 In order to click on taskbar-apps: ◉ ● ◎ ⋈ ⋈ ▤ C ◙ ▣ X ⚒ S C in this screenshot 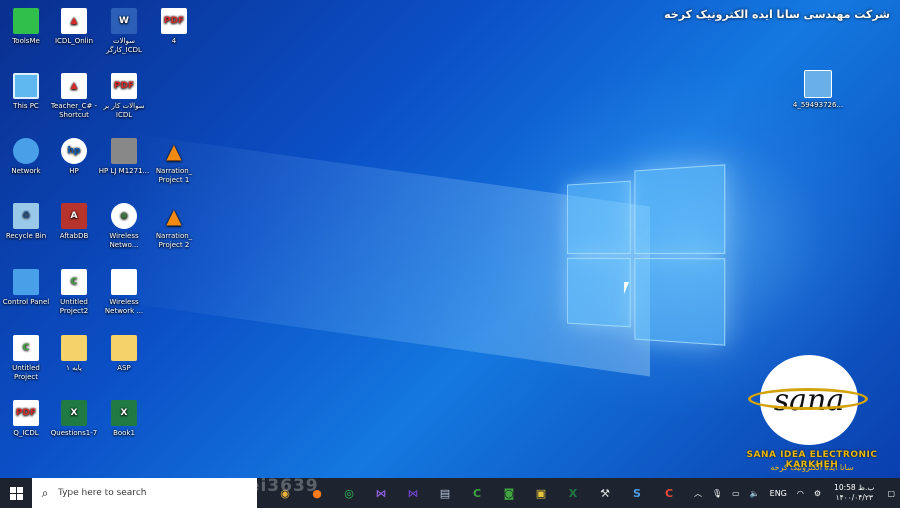, I will do `click(477, 493)`.